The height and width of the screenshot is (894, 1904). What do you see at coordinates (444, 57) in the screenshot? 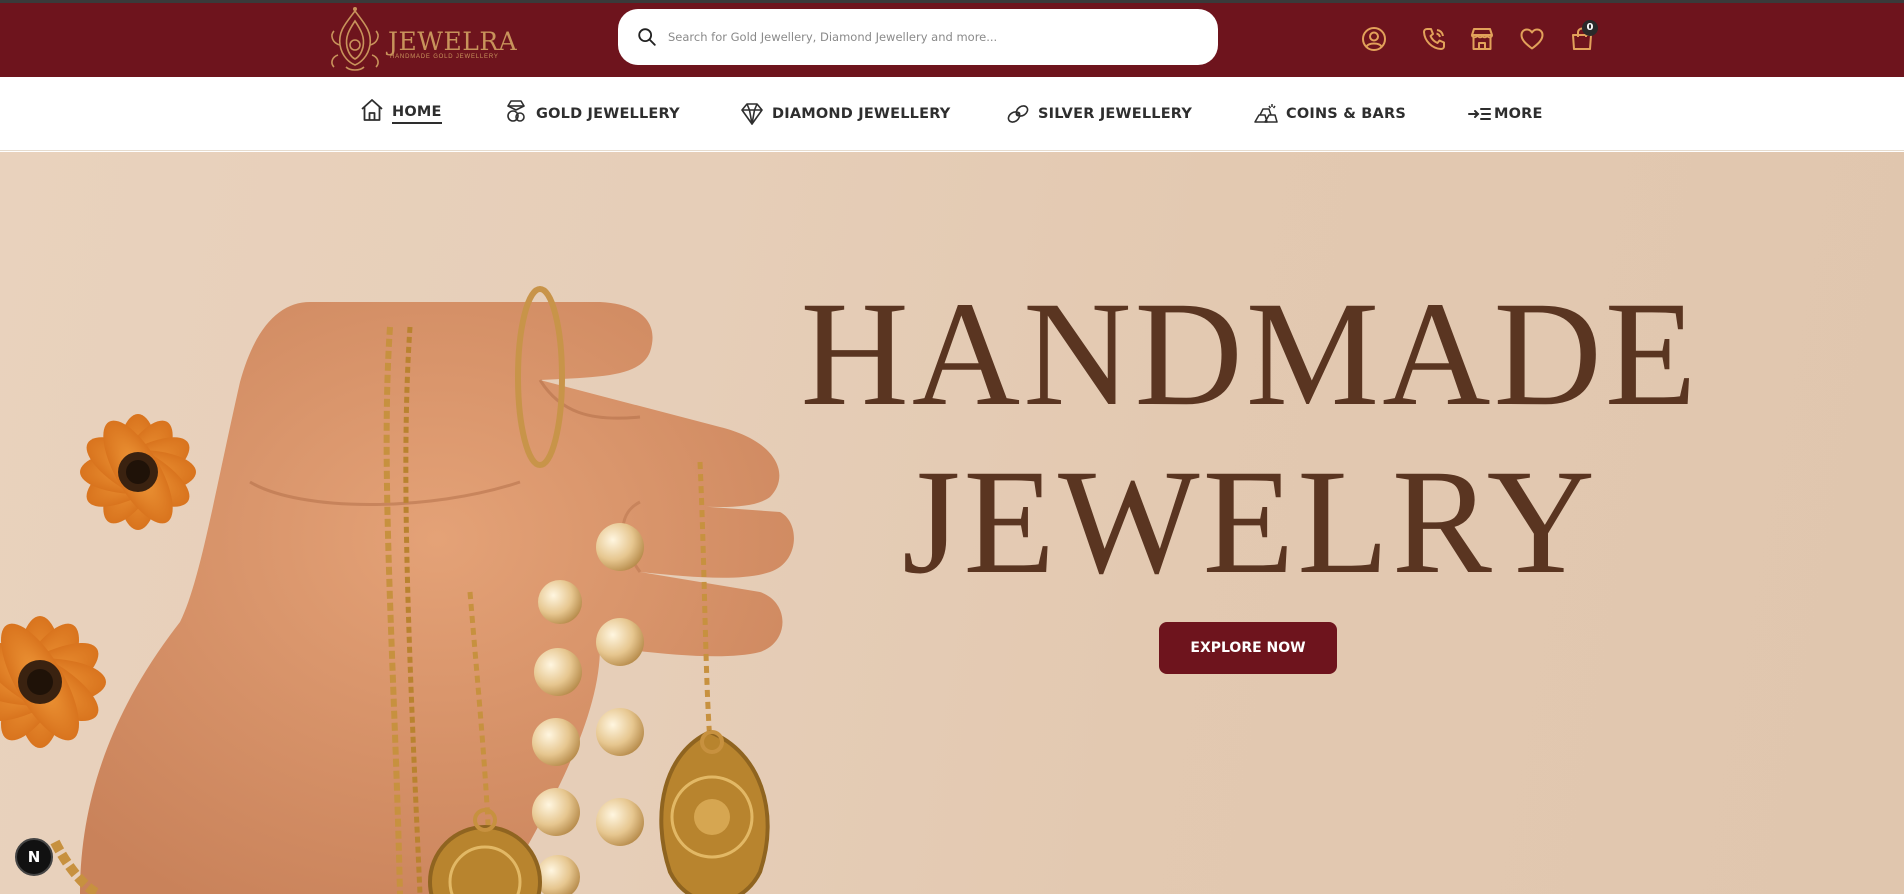
I see `brand-tagline: HANDMADE GOLD JEWELLERY` at bounding box center [444, 57].